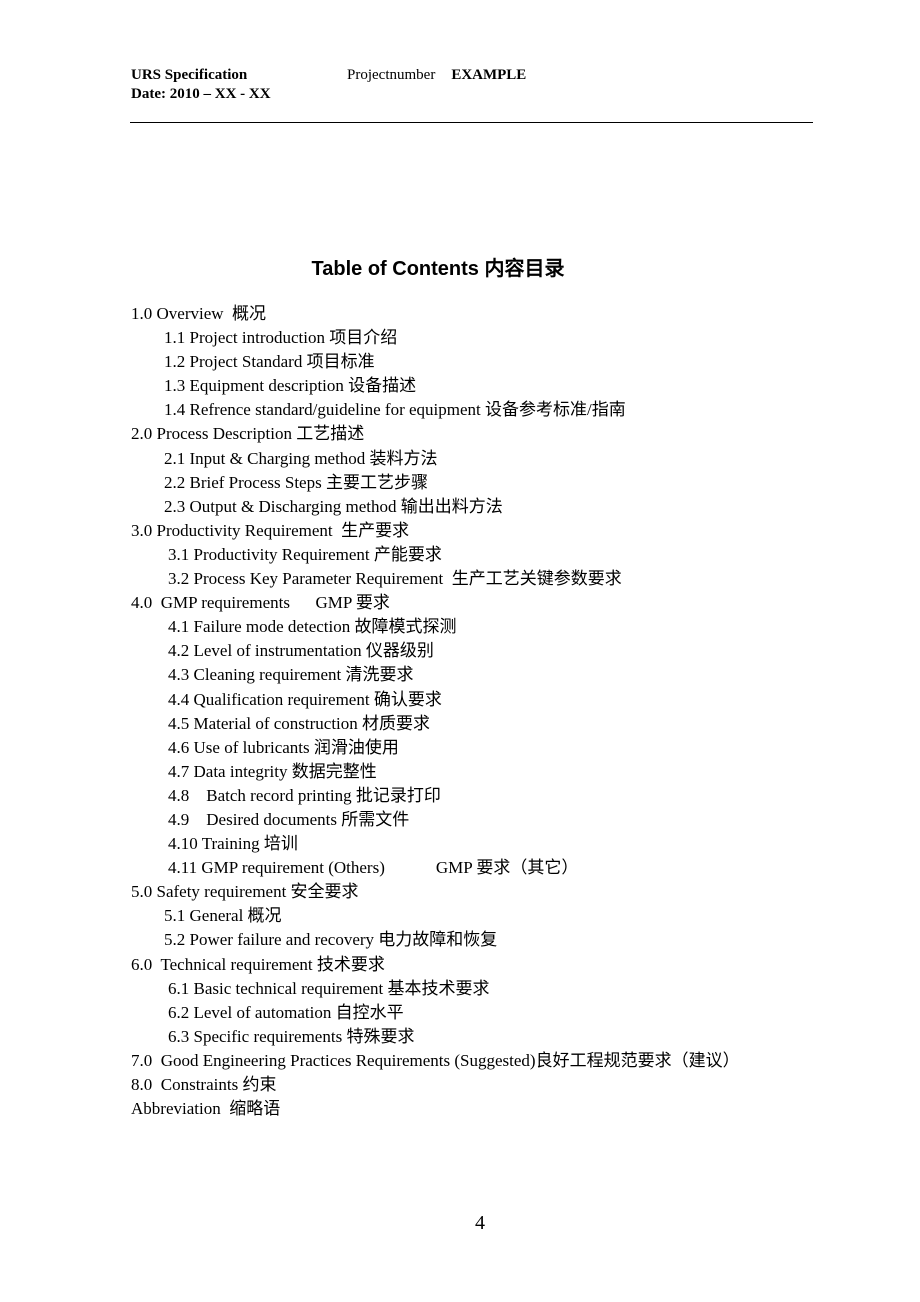 This screenshot has width=920, height=1302. What do you see at coordinates (435, 989) in the screenshot?
I see `toc-subsection: 6.1 Basic technical requirement 基本技术要求` at bounding box center [435, 989].